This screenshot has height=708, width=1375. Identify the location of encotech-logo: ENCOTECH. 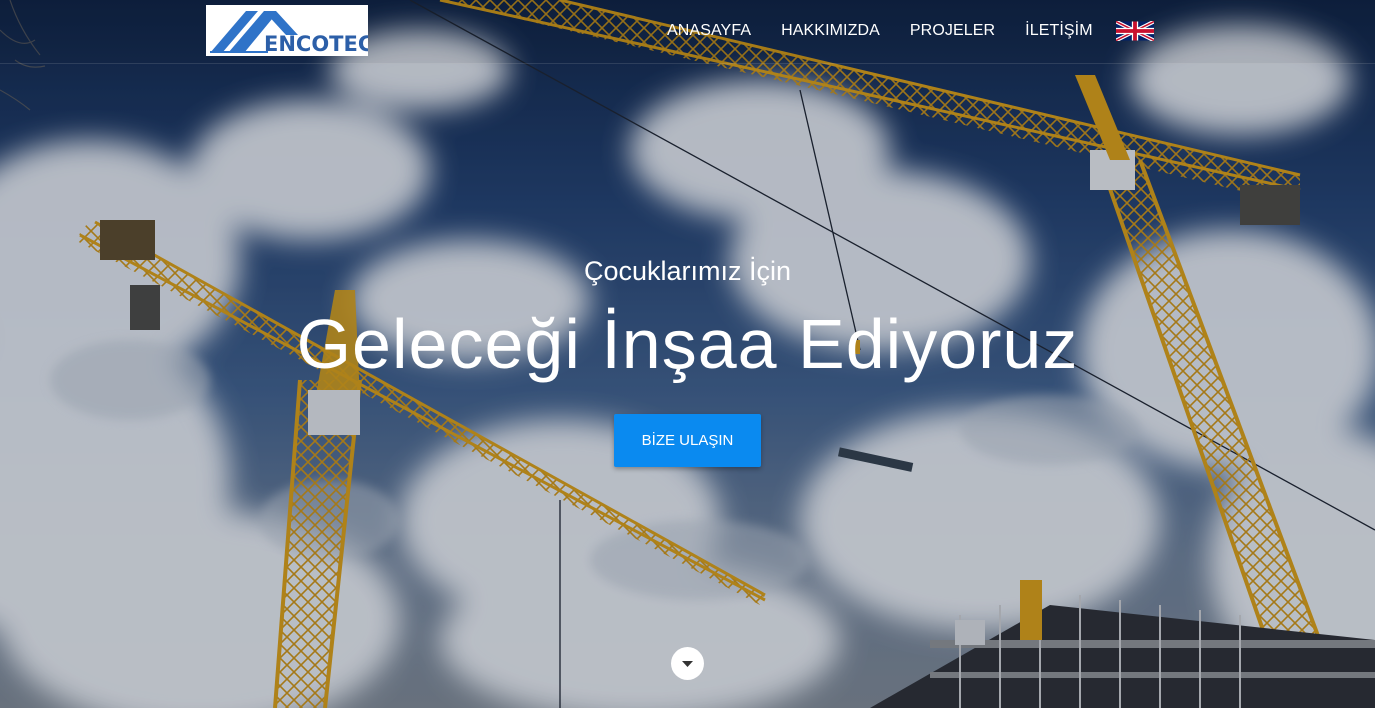
(287, 30).